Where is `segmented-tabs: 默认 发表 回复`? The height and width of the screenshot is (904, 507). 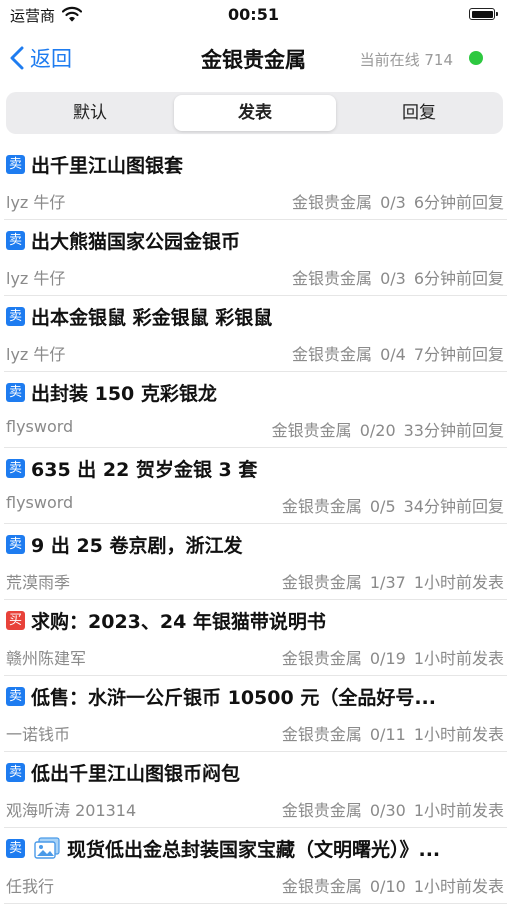 segmented-tabs: 默认 发表 回复 is located at coordinates (254, 113).